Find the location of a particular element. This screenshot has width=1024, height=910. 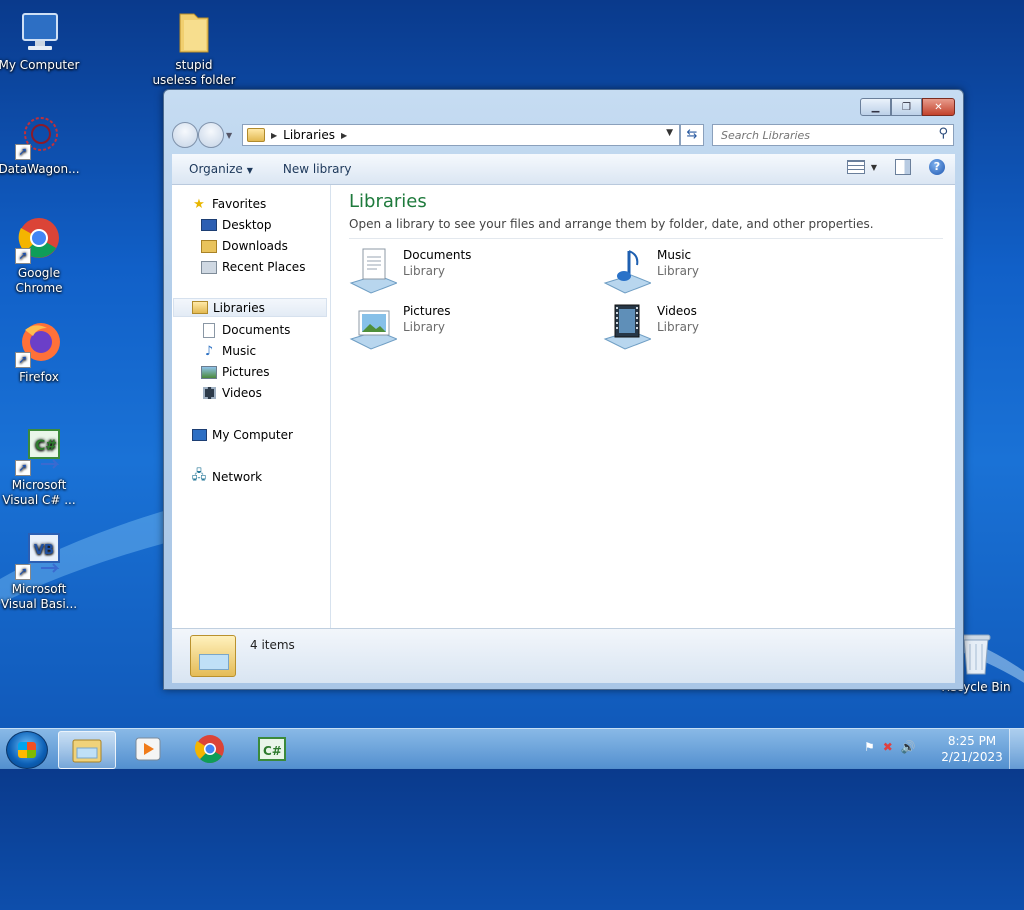

nav-item-pictures: Pictures is located at coordinates (235, 372).